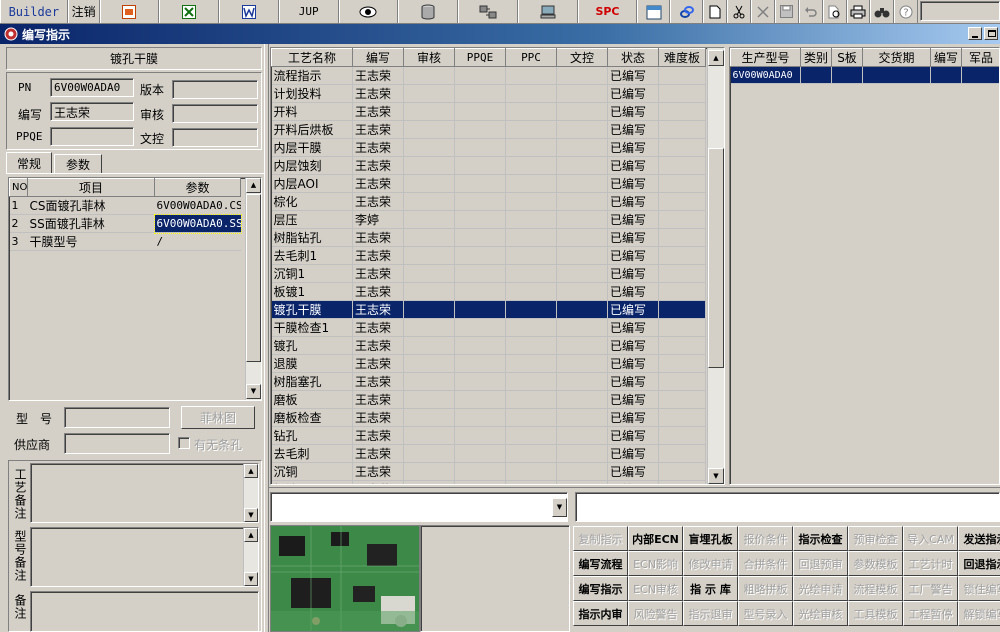  What do you see at coordinates (531, 57) in the screenshot?
I see `proc-col-ppc: PPC` at bounding box center [531, 57].